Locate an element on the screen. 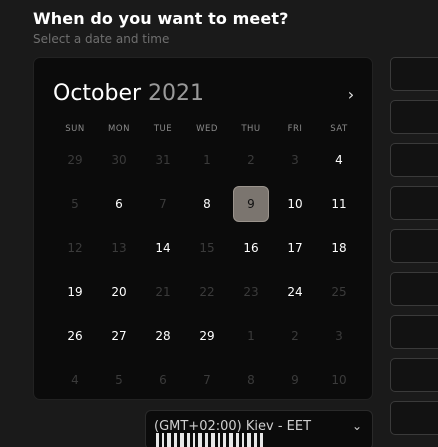  day-cell: 13 is located at coordinates (119, 248).